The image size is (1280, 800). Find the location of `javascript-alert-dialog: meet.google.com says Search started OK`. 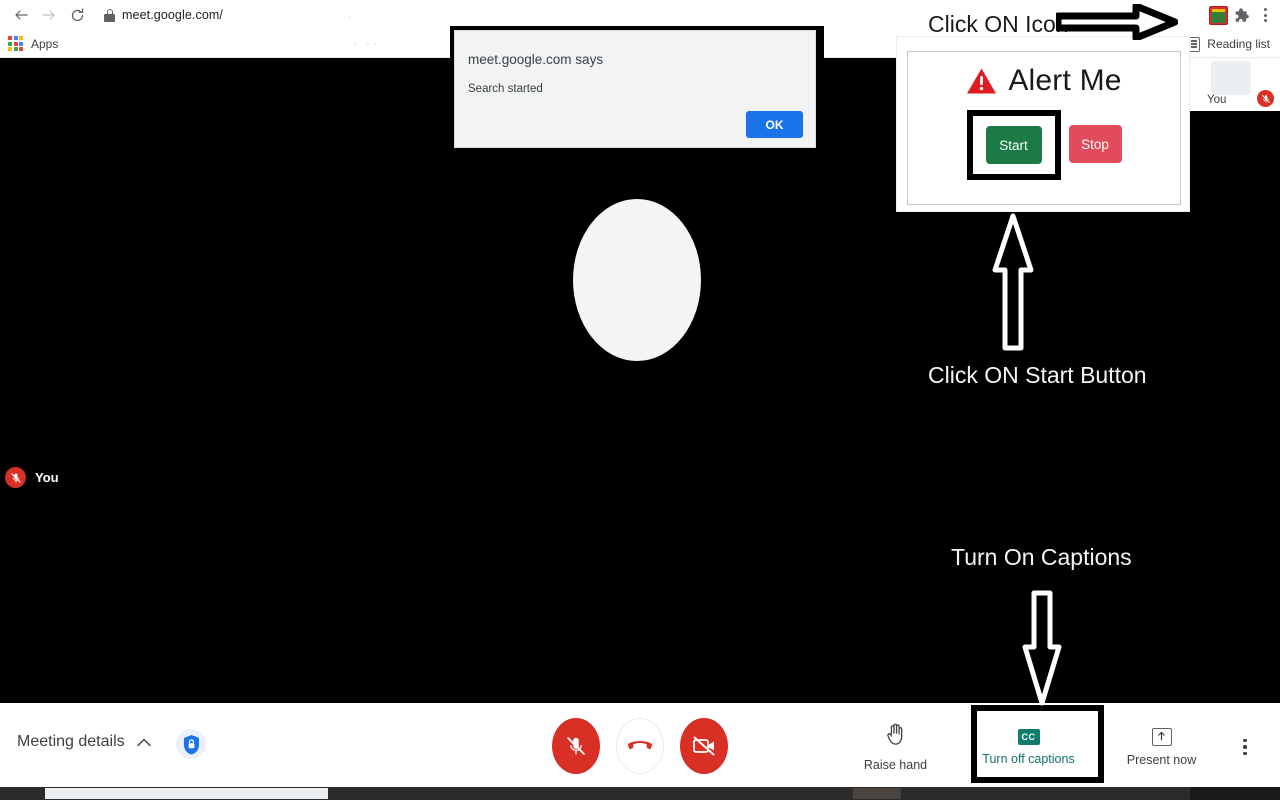

javascript-alert-dialog: meet.google.com says Search started OK is located at coordinates (637, 91).